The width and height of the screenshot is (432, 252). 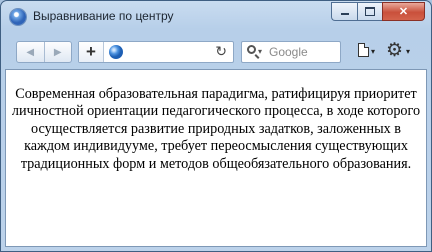 I want to click on search-engine-dropdown-icon: ▾, so click(x=260, y=51).